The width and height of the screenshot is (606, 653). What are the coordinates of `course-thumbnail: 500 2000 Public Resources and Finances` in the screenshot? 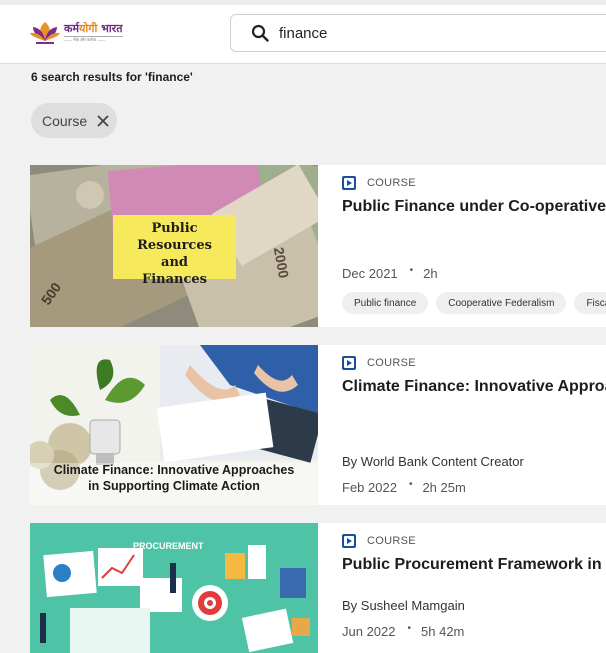 It's located at (174, 246).